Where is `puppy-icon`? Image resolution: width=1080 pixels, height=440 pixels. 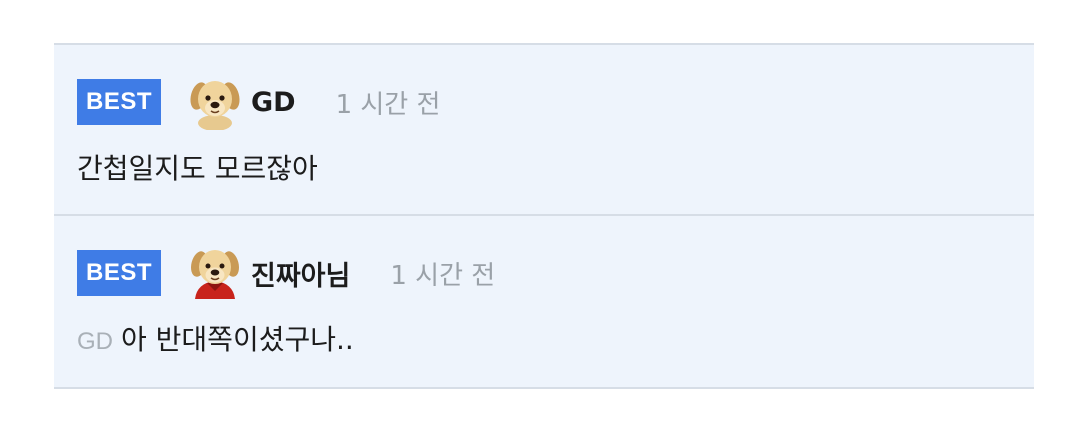
puppy-icon is located at coordinates (215, 102).